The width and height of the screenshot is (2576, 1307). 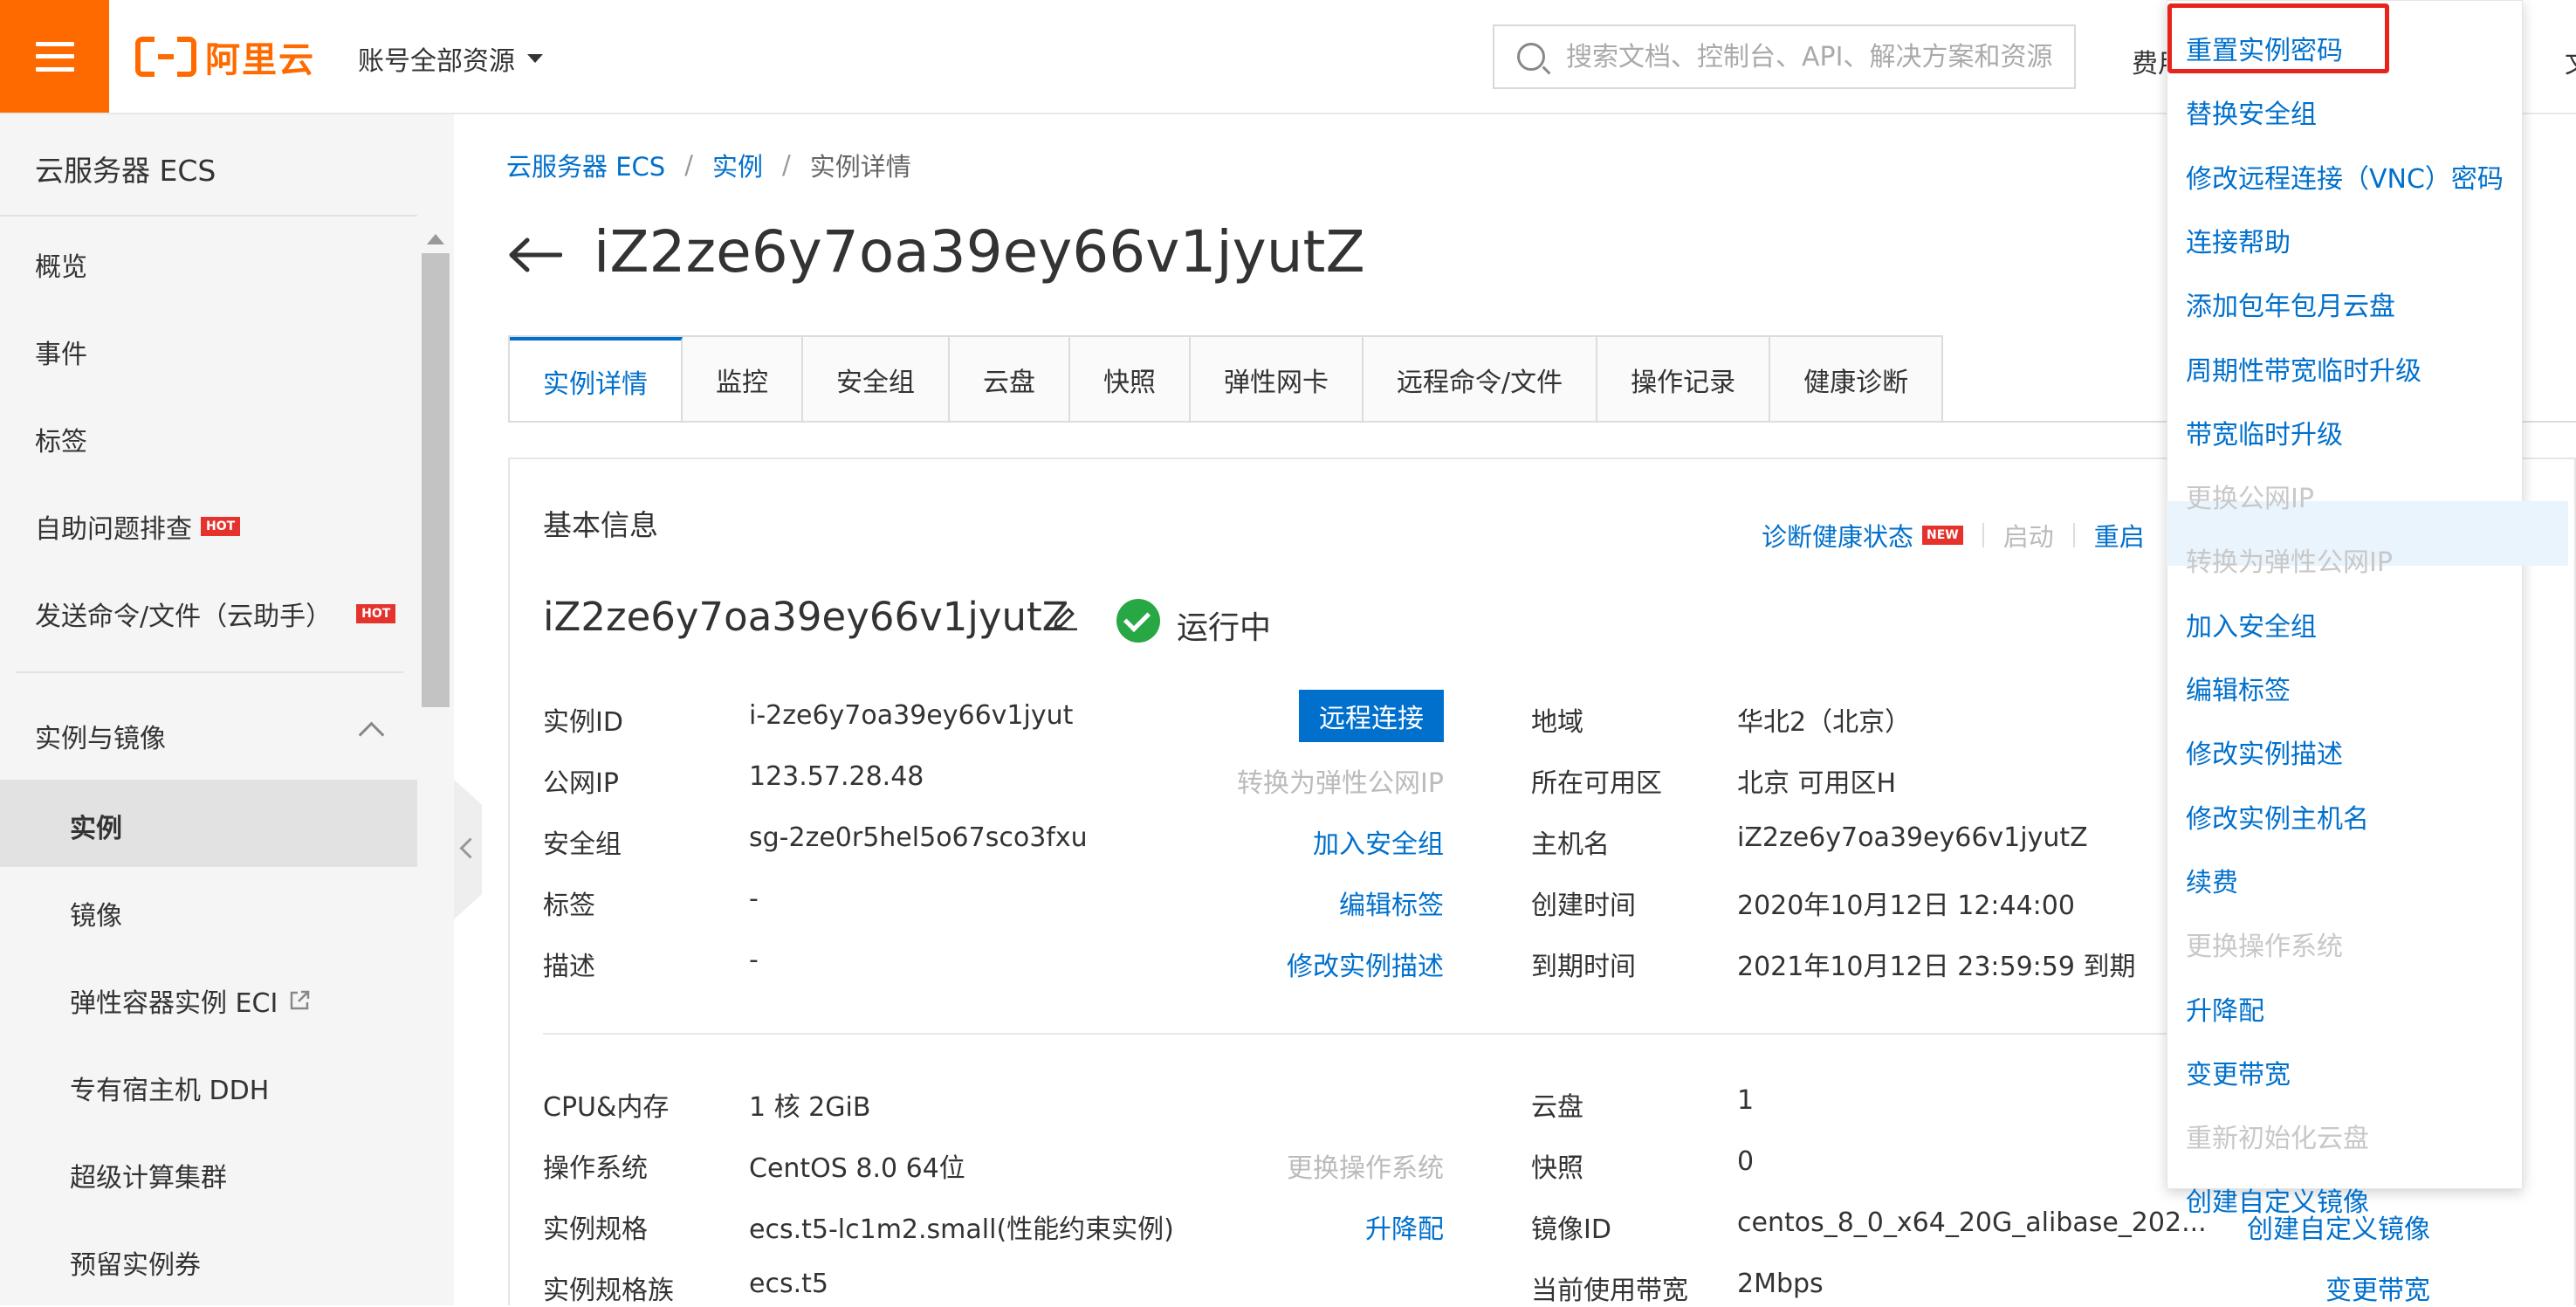 What do you see at coordinates (2225, 1008) in the screenshot?
I see `menu-item: 升降配` at bounding box center [2225, 1008].